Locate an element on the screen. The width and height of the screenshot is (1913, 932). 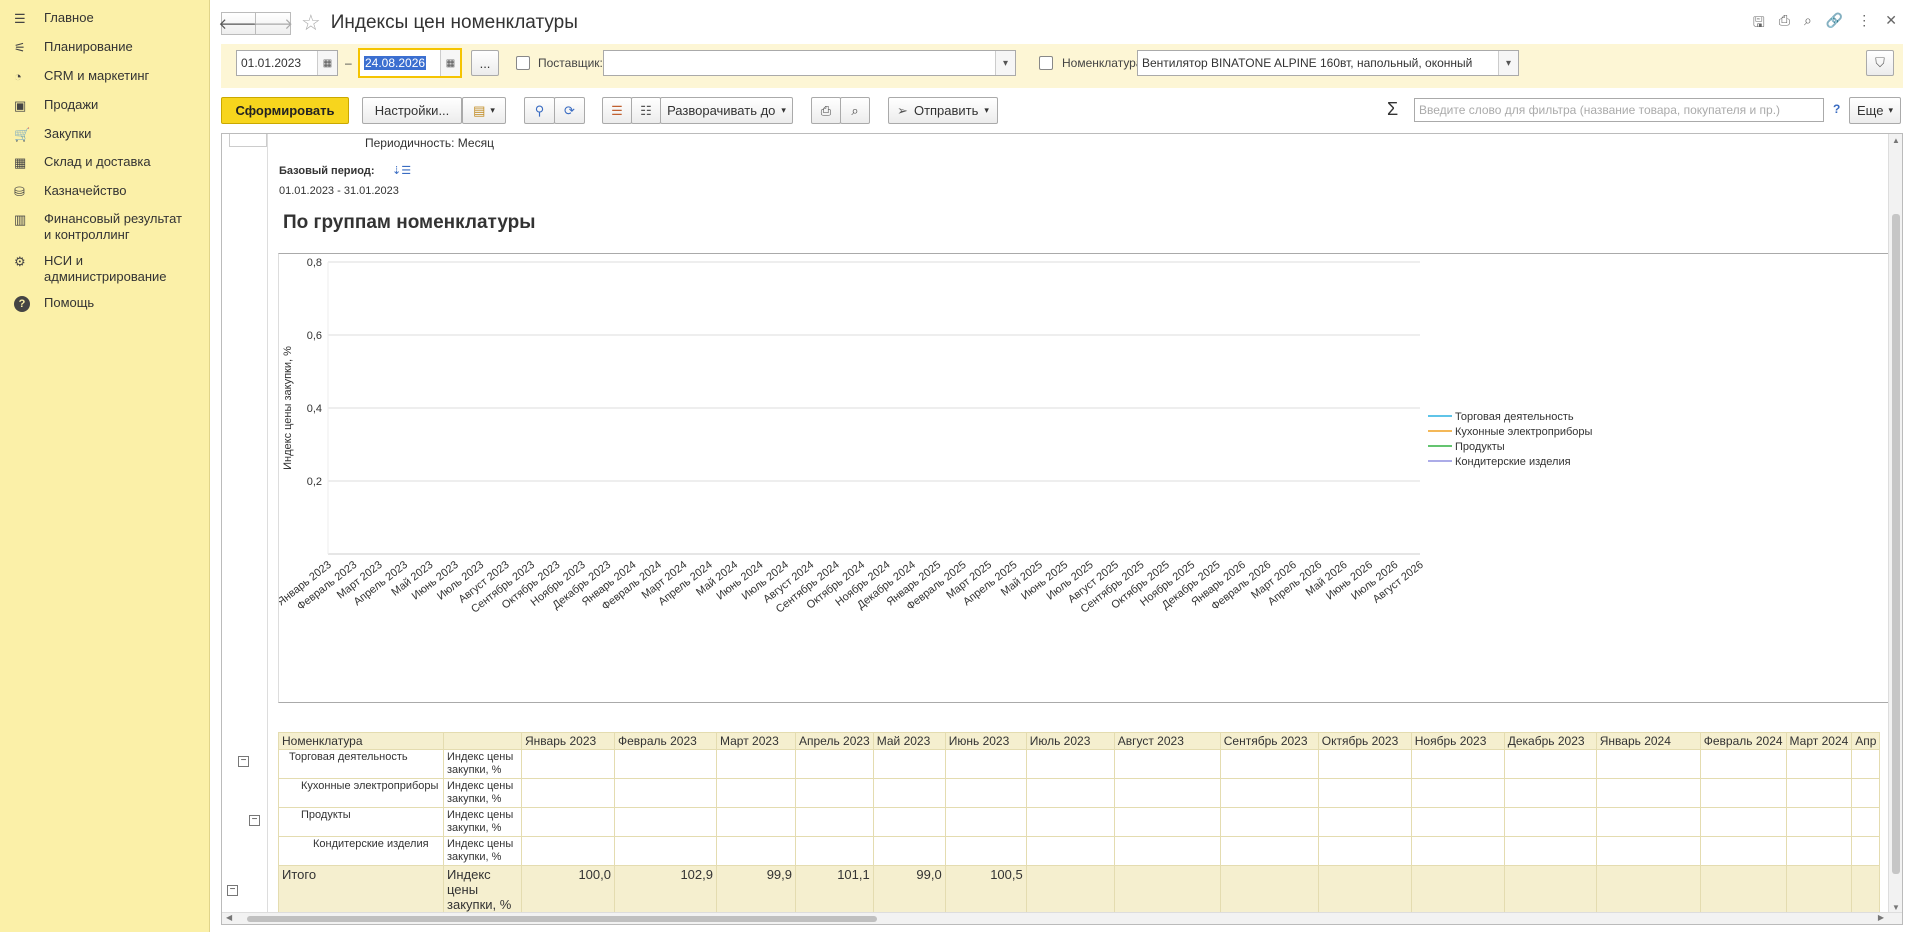
vertical-scroll-thumb is located at coordinates (1896, 544).